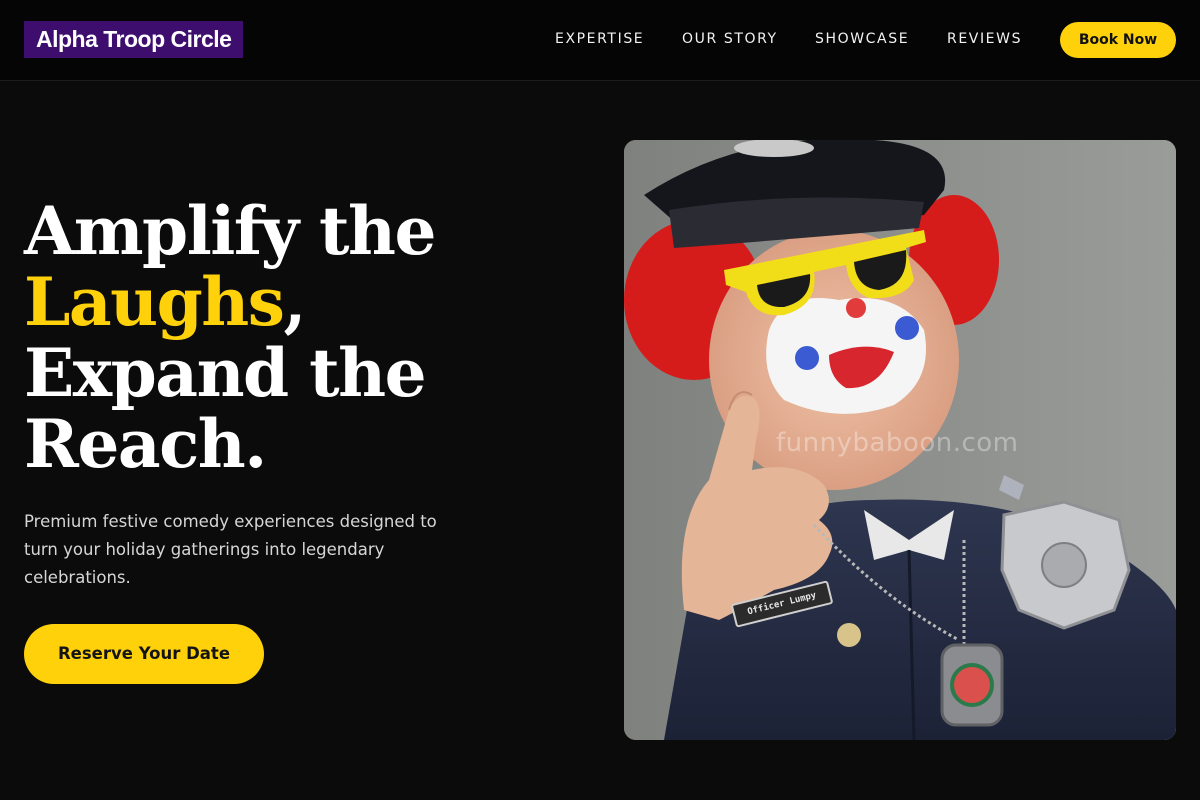 This screenshot has width=1200, height=800. I want to click on reserve-date-button: Reserve Your Date, so click(144, 654).